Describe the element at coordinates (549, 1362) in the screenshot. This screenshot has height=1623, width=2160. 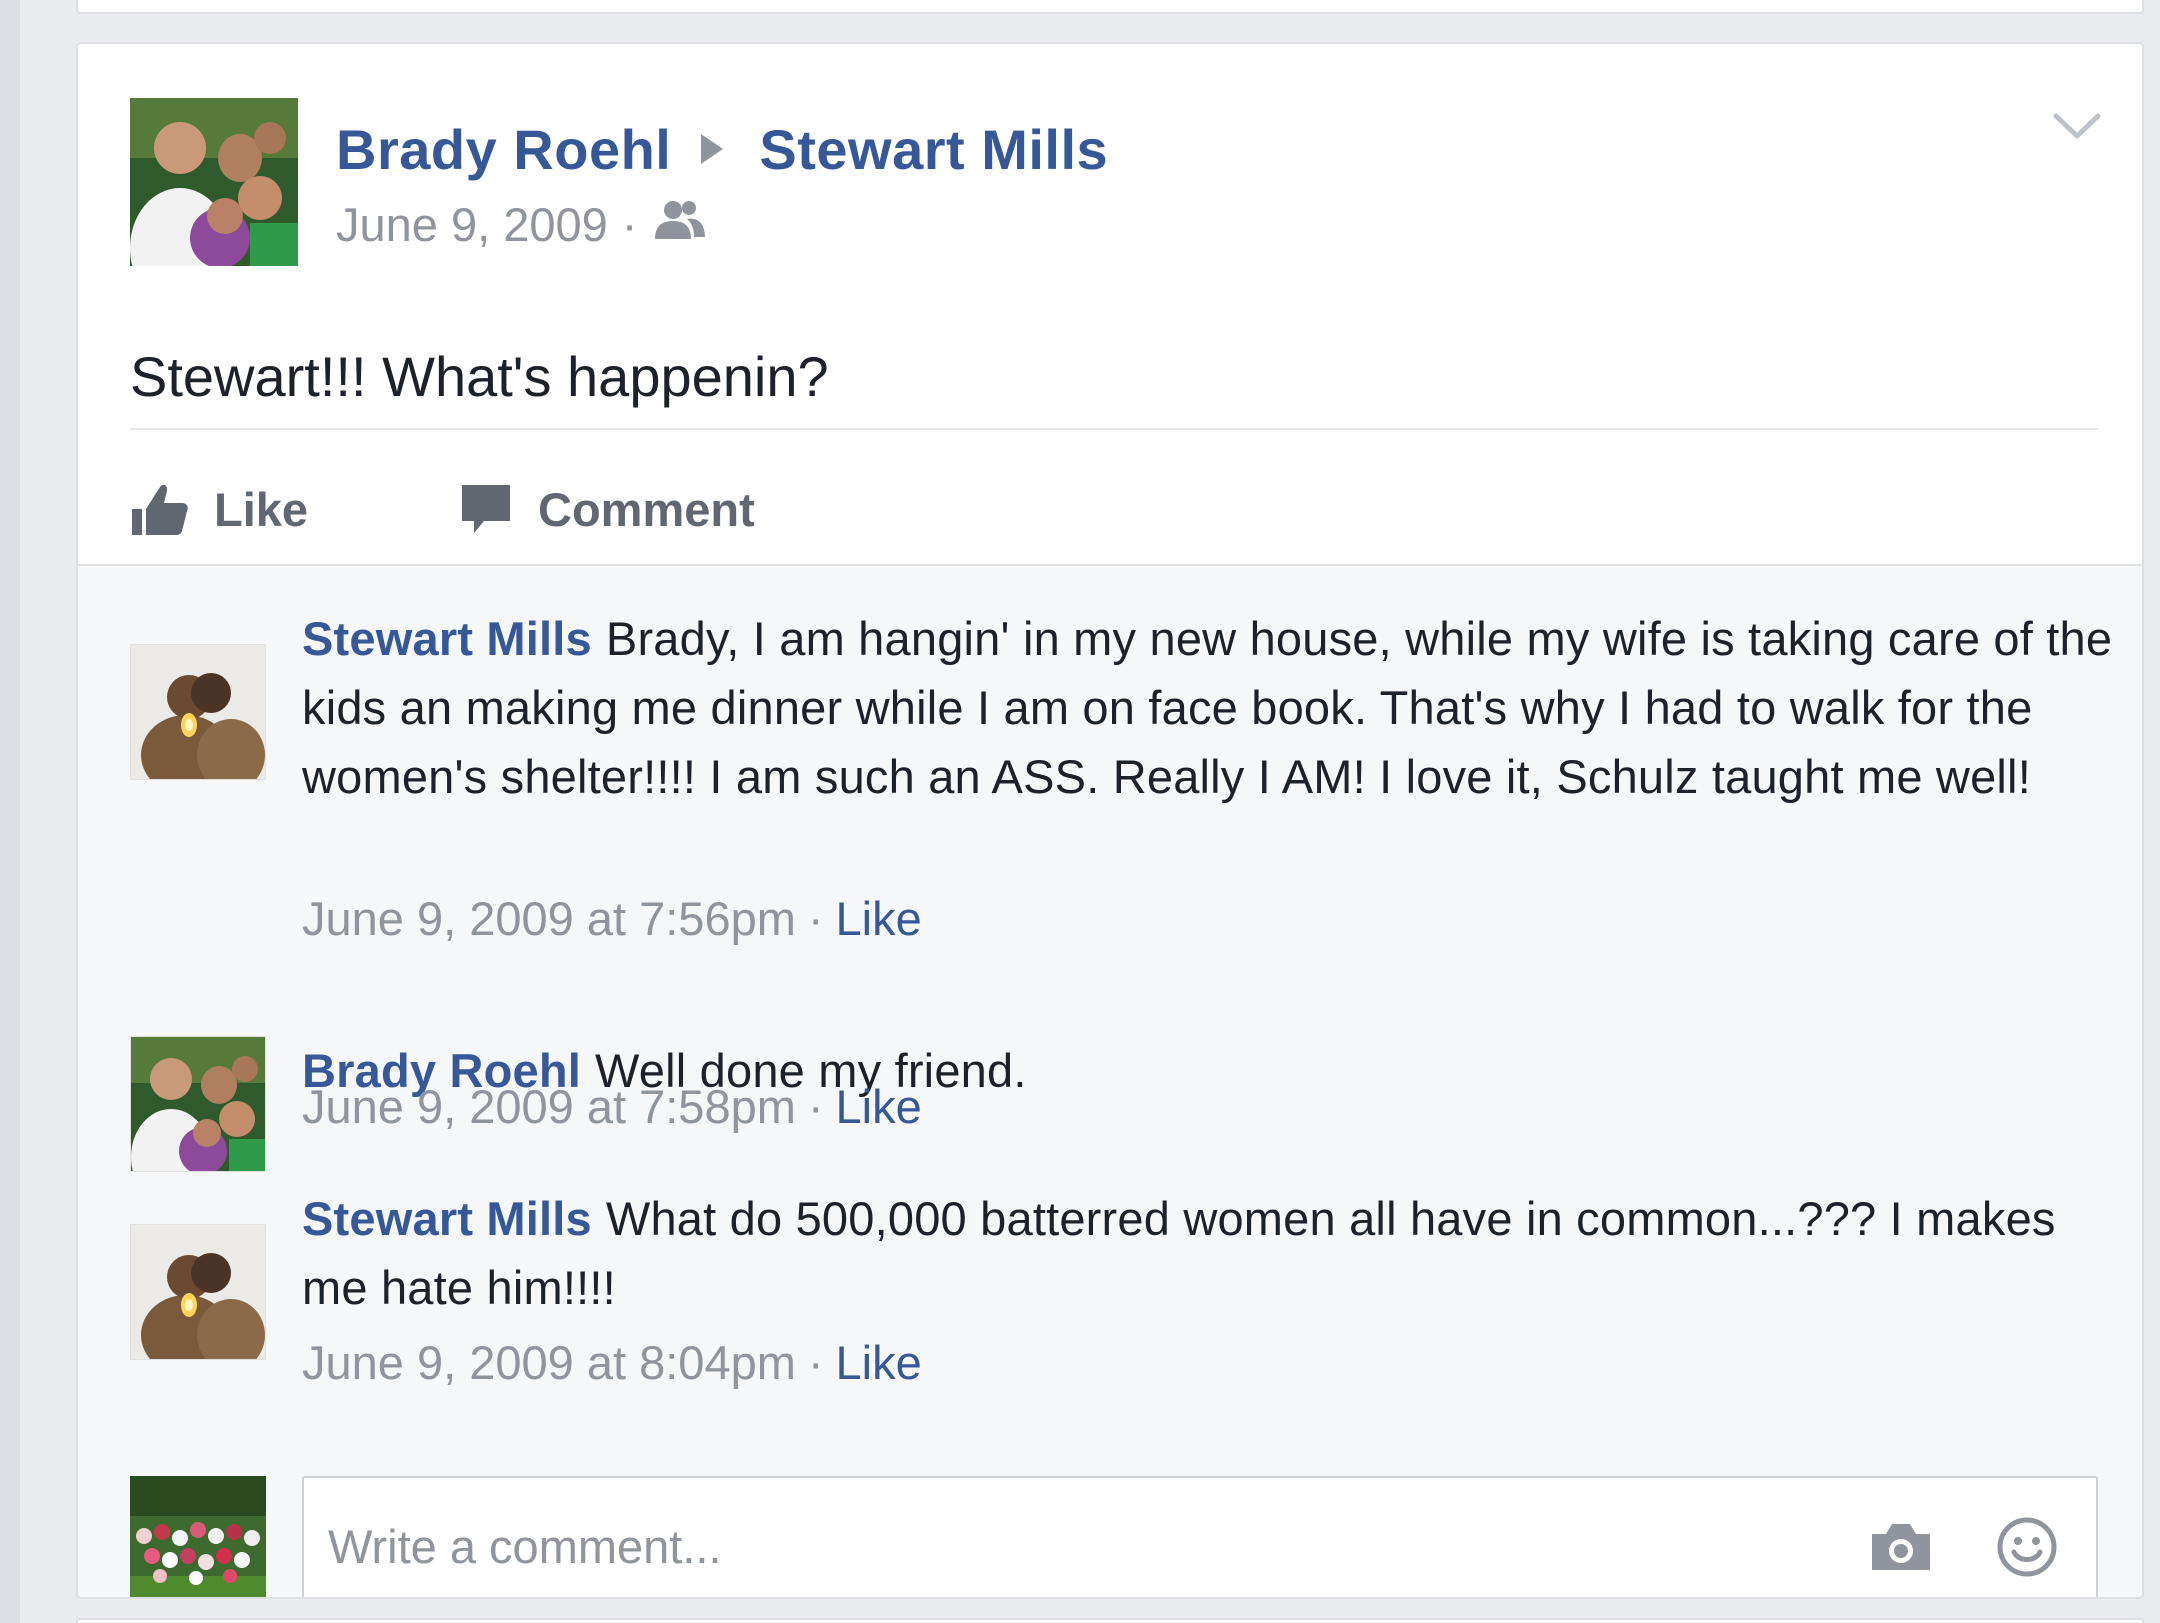
I see `comment-timestamp: June 9, 2009 at 8:04pm` at that location.